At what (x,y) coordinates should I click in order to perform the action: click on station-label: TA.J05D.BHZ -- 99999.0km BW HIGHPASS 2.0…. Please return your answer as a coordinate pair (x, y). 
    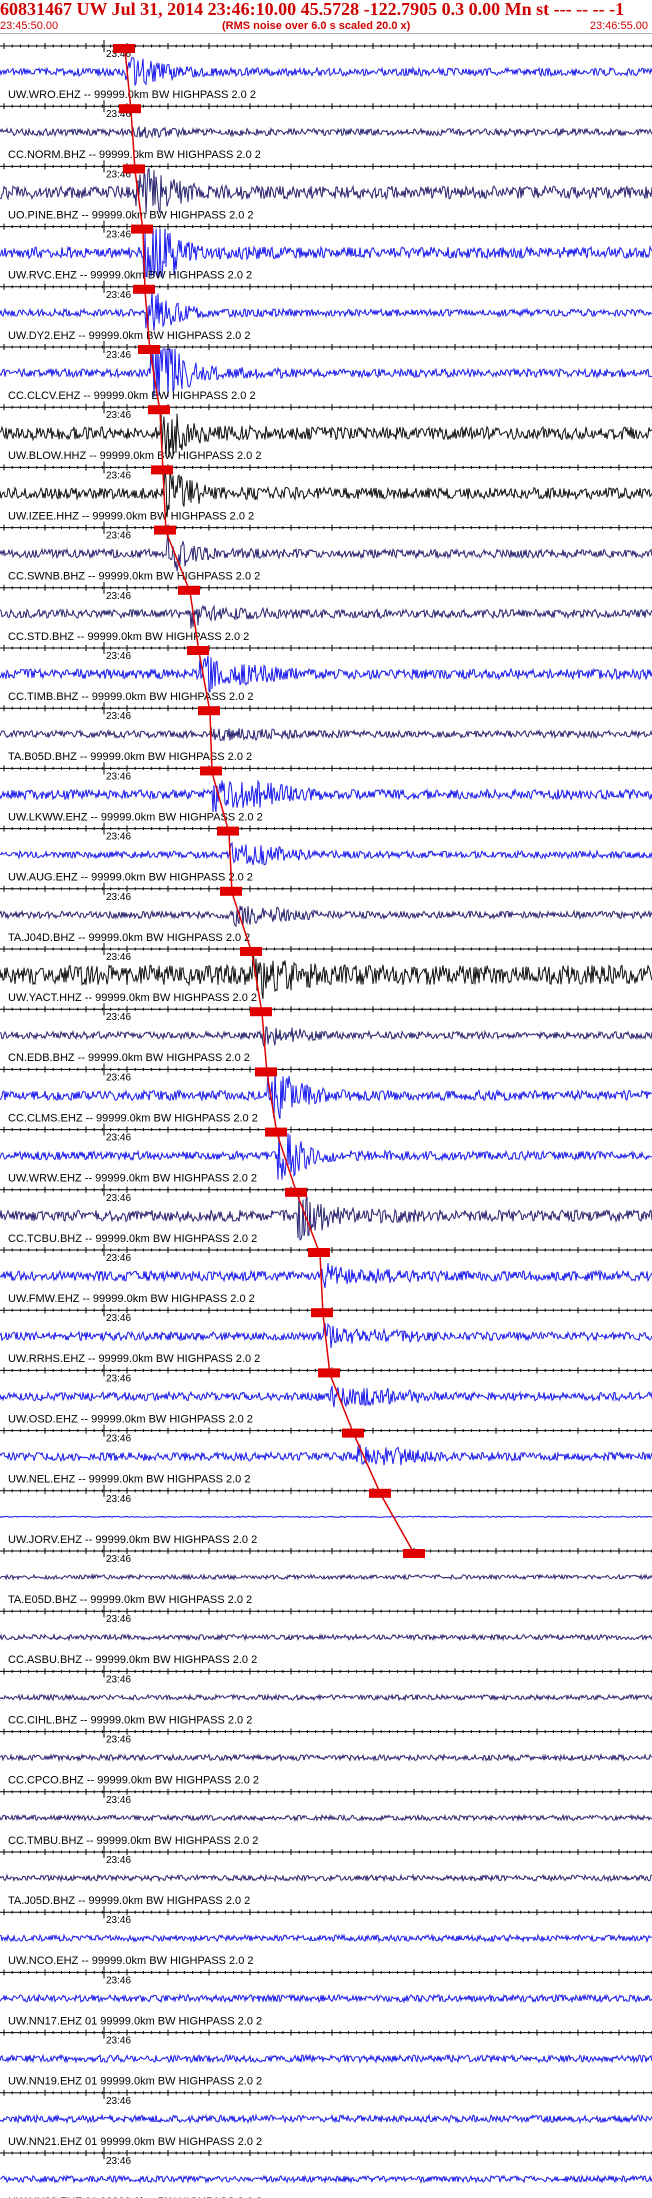
    Looking at the image, I should click on (129, 1901).